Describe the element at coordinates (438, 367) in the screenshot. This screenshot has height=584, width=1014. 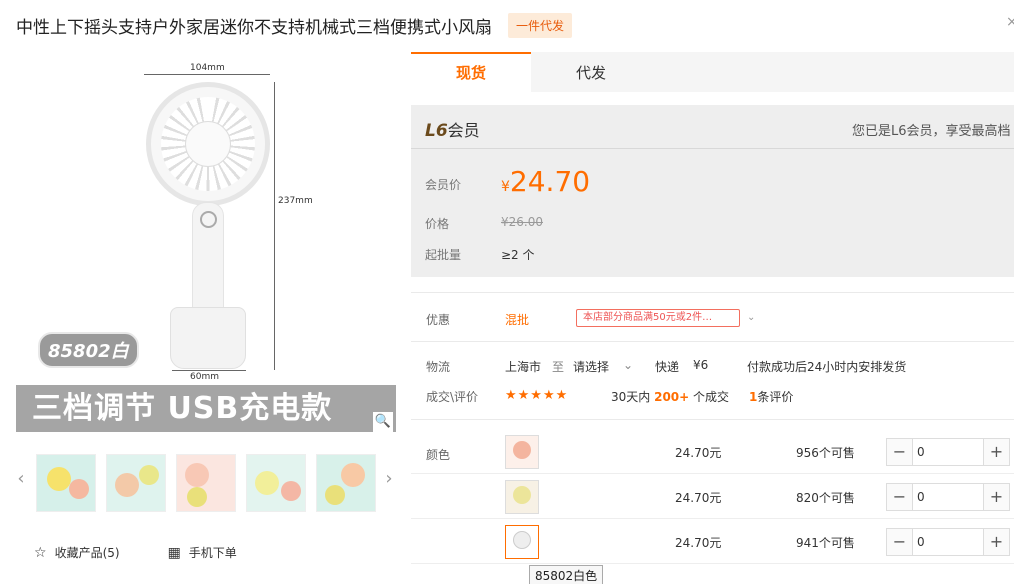
I see `logistics-label: 物流` at that location.